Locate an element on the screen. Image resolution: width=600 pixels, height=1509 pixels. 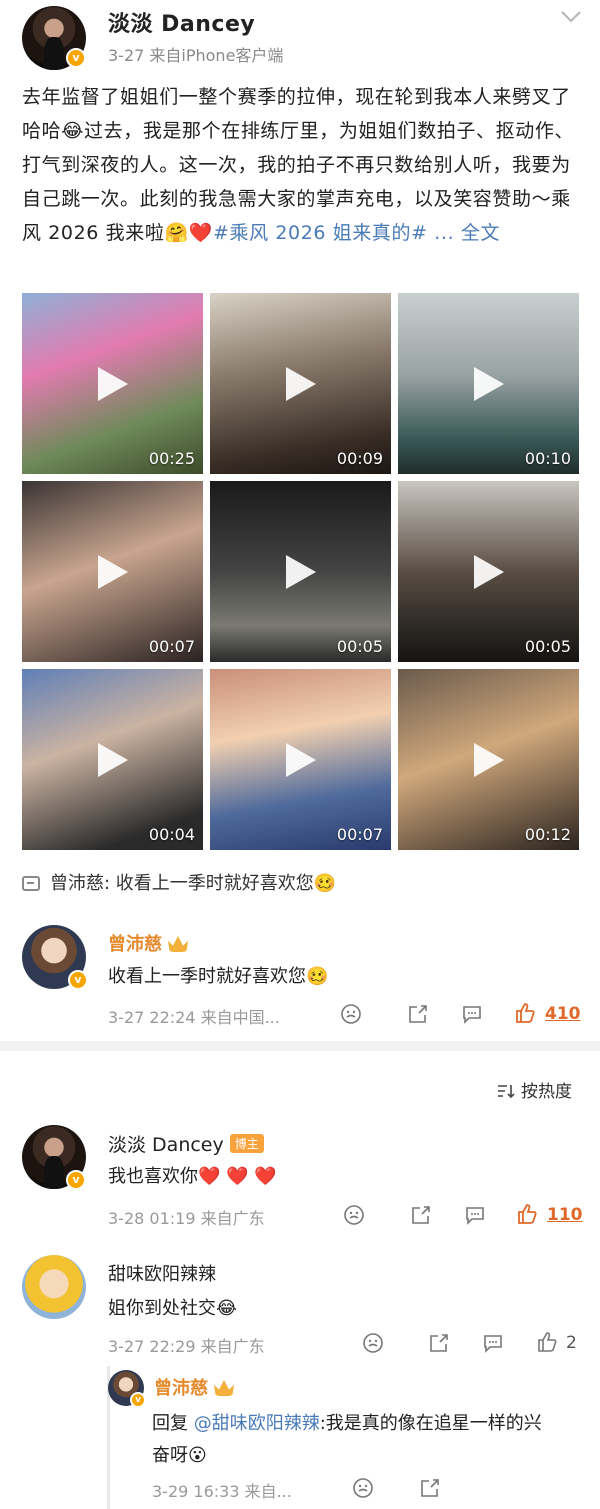
comment-meta: 3-27 22:29 来自广东 is located at coordinates (186, 1346).